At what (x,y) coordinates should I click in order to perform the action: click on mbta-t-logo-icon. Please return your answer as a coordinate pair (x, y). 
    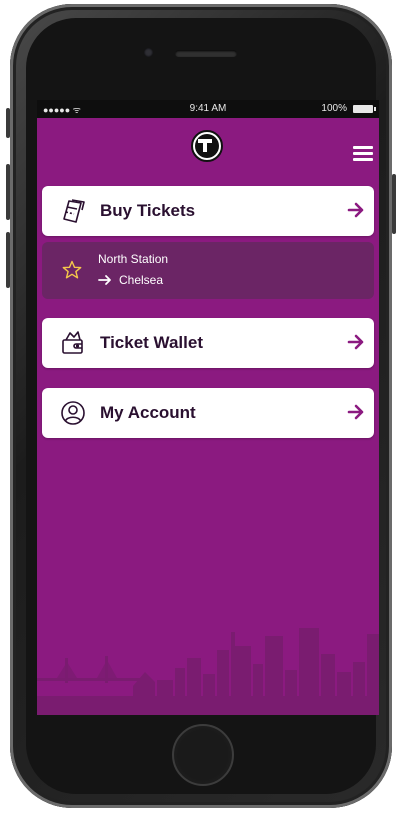
    Looking at the image, I should click on (207, 146).